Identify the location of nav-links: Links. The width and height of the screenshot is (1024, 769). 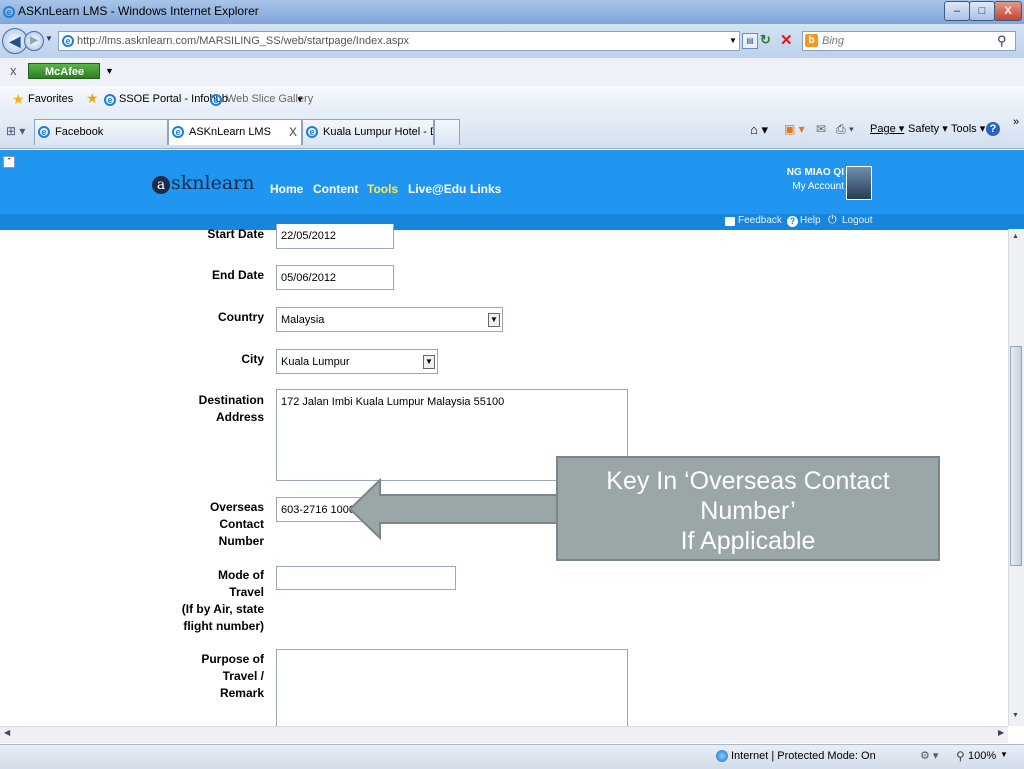
(485, 189).